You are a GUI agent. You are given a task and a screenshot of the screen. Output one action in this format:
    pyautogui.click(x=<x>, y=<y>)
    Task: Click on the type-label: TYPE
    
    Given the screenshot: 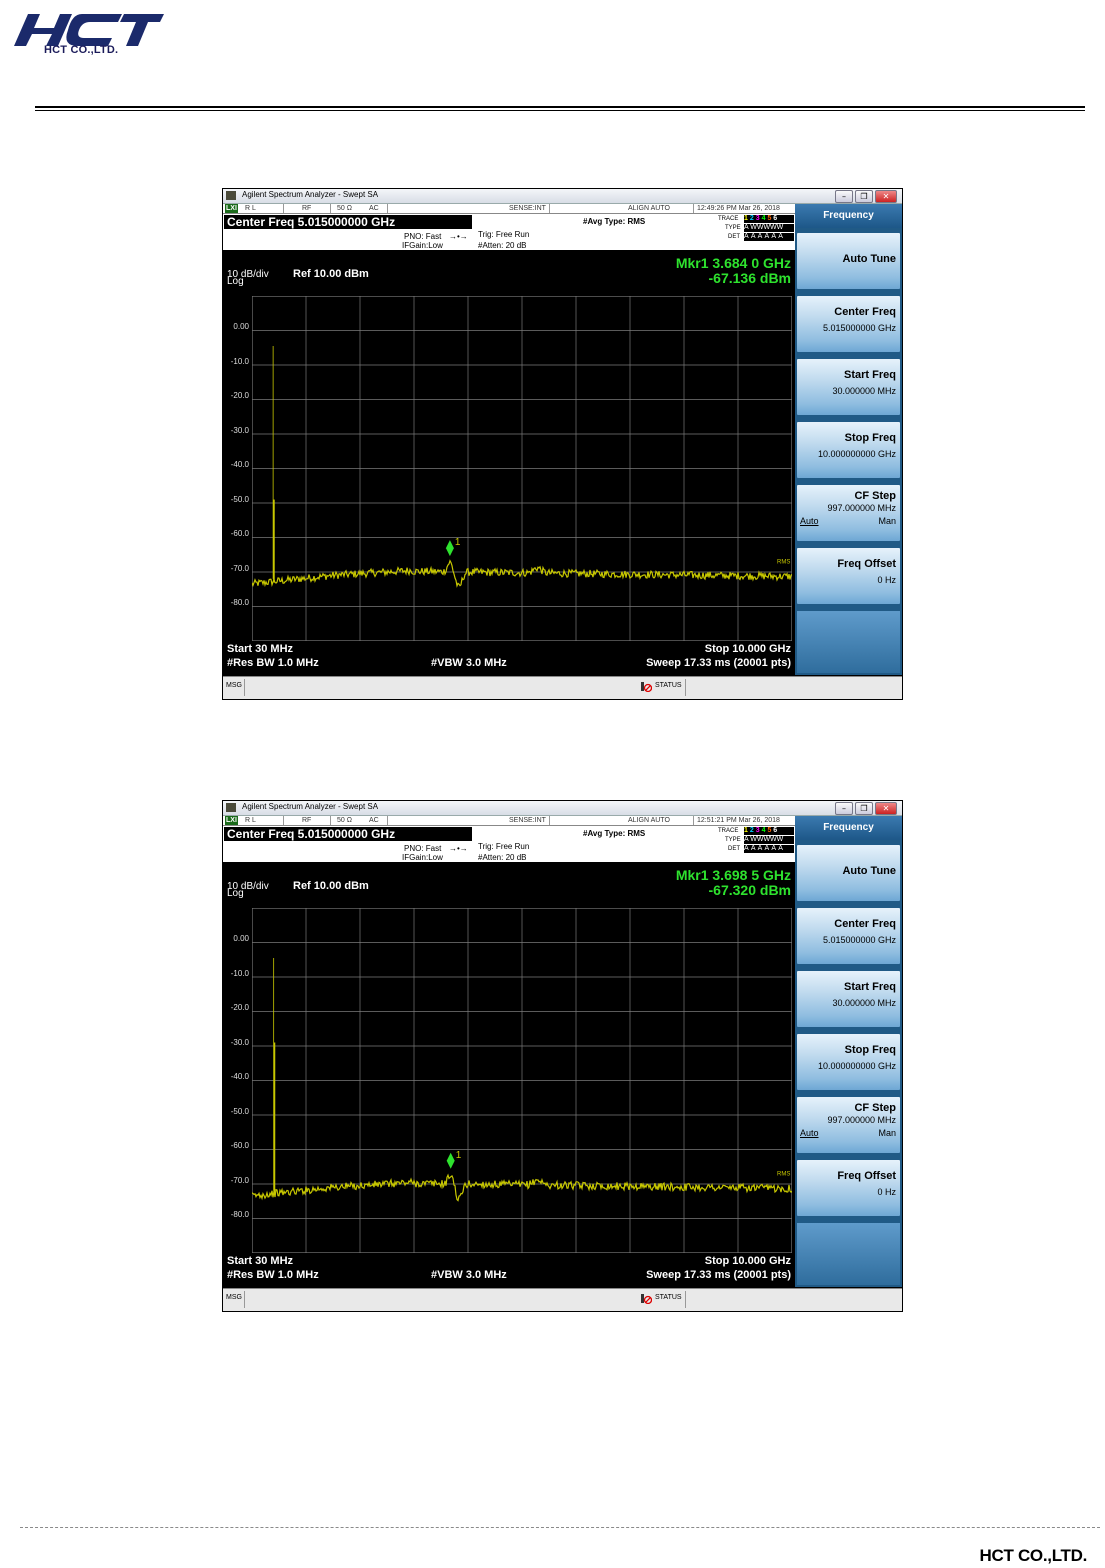 What is the action you would take?
    pyautogui.click(x=733, y=840)
    